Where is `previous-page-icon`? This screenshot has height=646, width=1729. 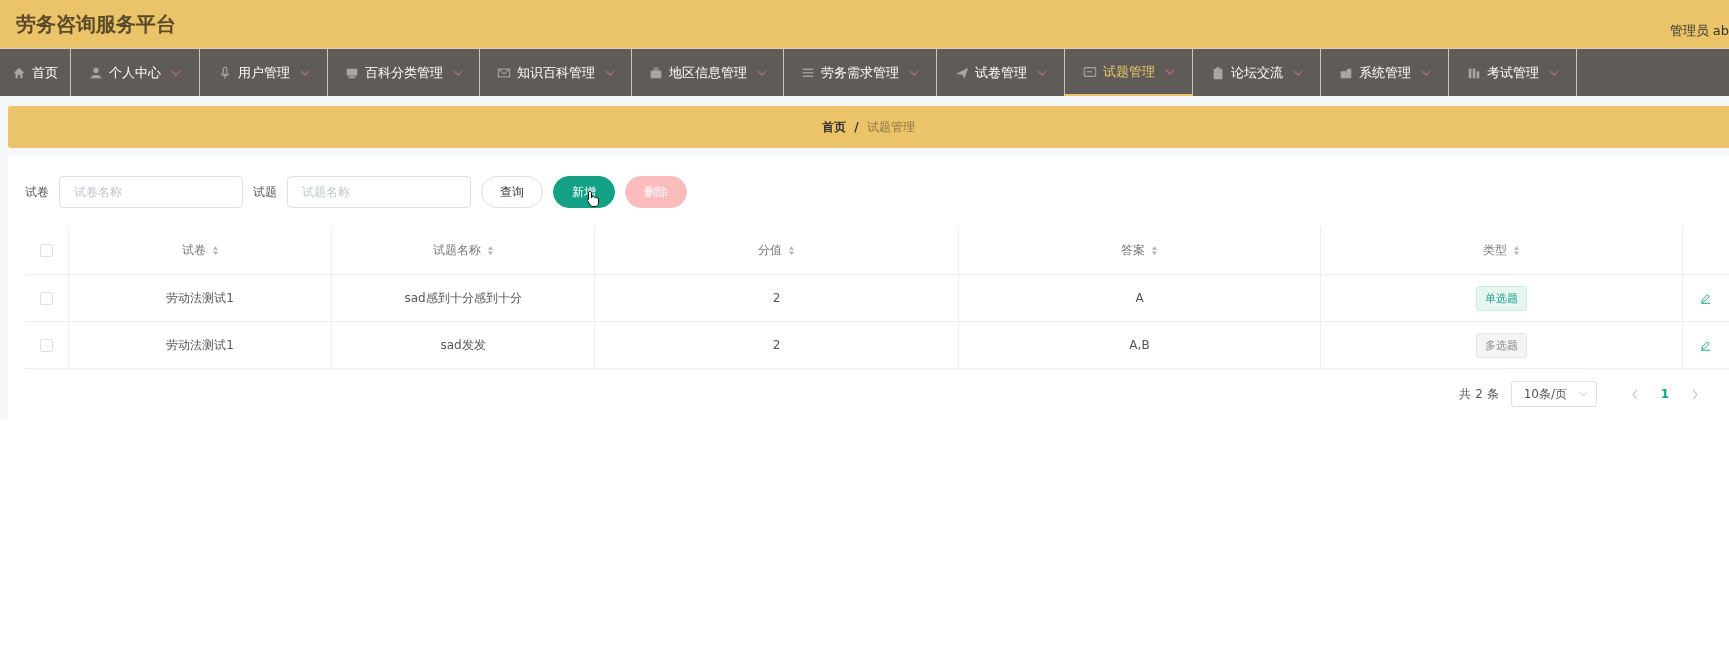 previous-page-icon is located at coordinates (1634, 394).